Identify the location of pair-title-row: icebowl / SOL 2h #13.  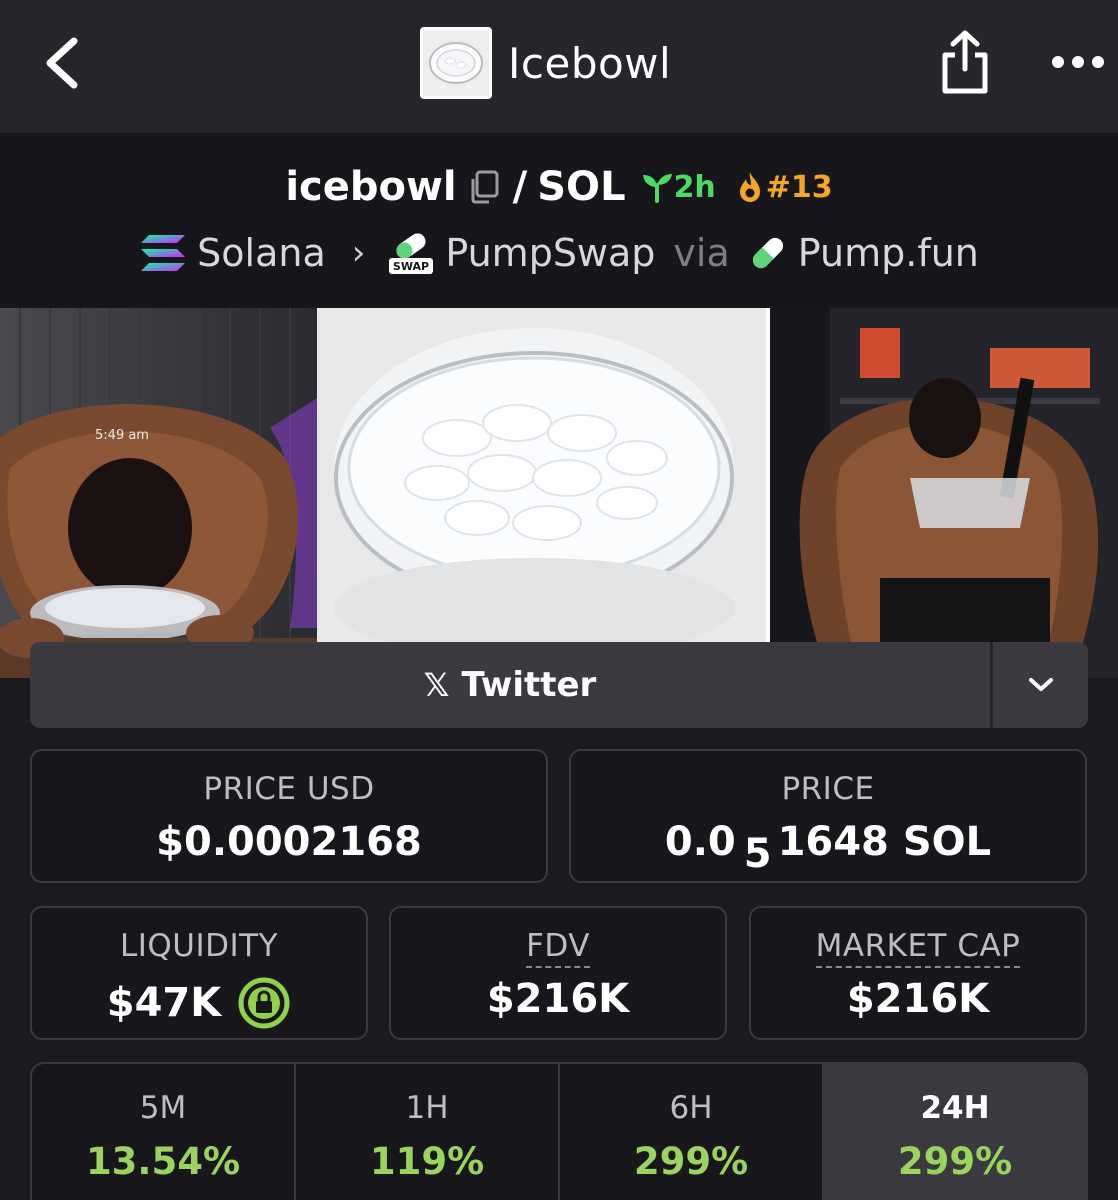
(559, 187).